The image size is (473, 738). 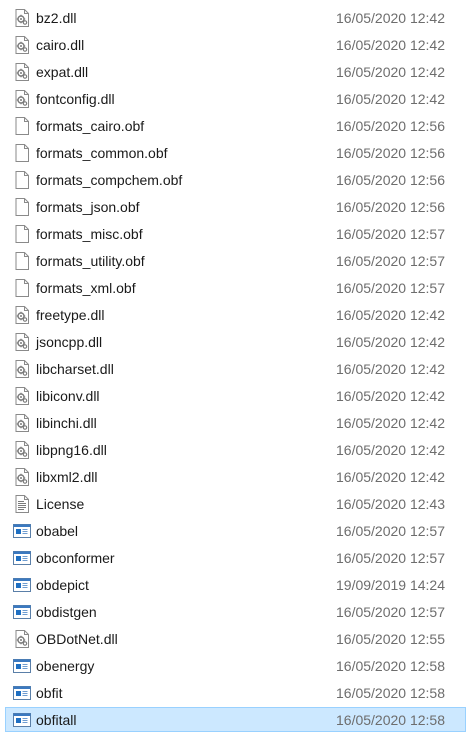 What do you see at coordinates (60, 504) in the screenshot?
I see `file-name: License` at bounding box center [60, 504].